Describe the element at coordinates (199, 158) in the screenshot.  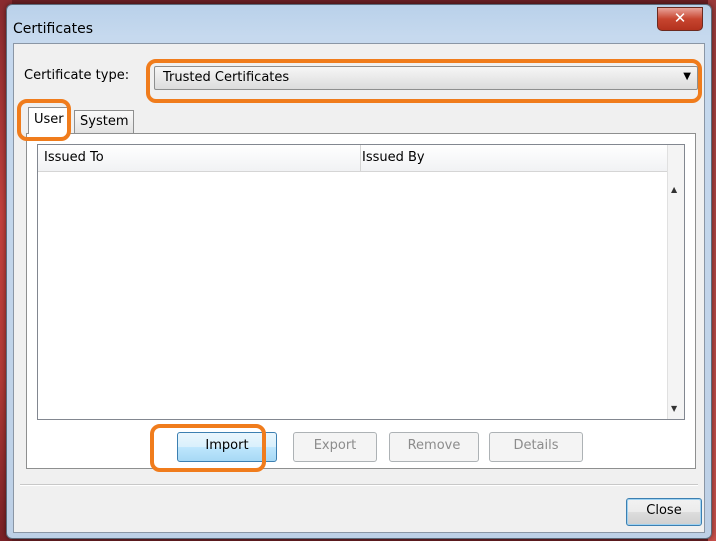
I see `column-header-issued-to: Issued To` at that location.